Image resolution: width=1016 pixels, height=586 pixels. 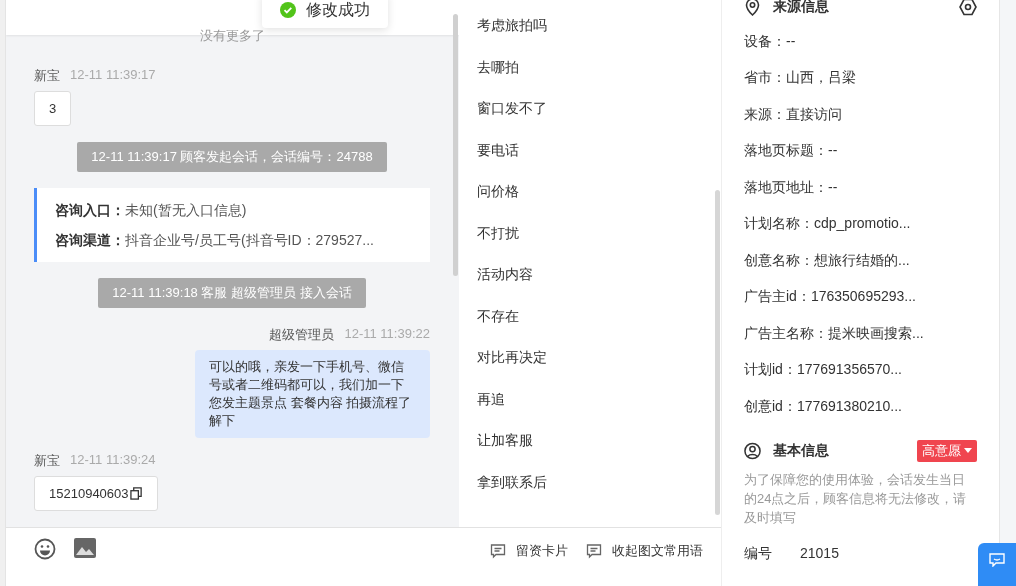 What do you see at coordinates (968, 450) in the screenshot?
I see `caret-icon` at bounding box center [968, 450].